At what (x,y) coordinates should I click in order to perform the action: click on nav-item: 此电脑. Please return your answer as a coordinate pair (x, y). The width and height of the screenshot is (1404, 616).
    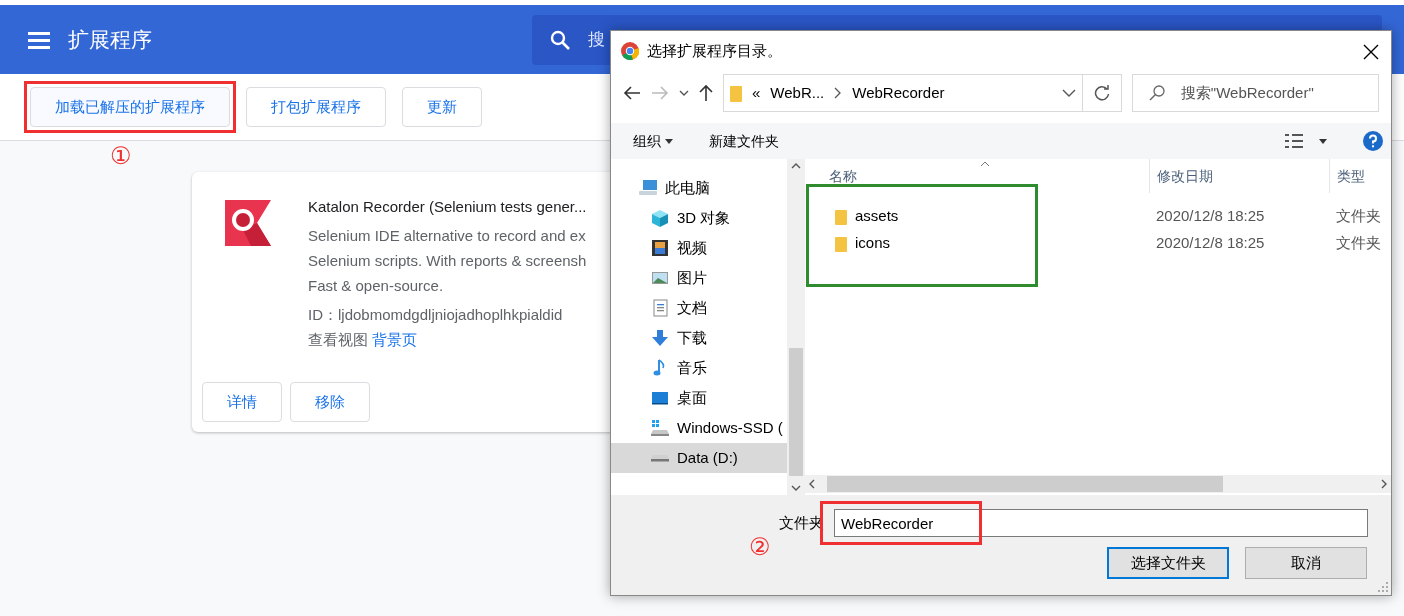
    Looking at the image, I should click on (699, 188).